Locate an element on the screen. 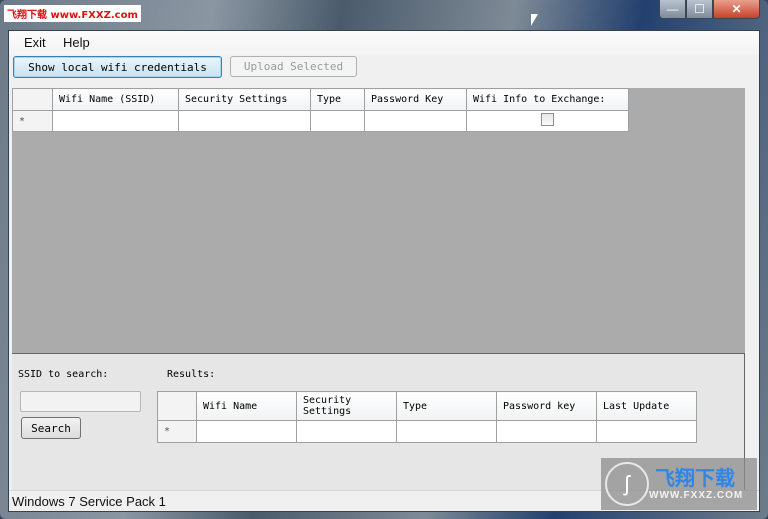 This screenshot has height=519, width=768. column-header: Password key is located at coordinates (546, 406).